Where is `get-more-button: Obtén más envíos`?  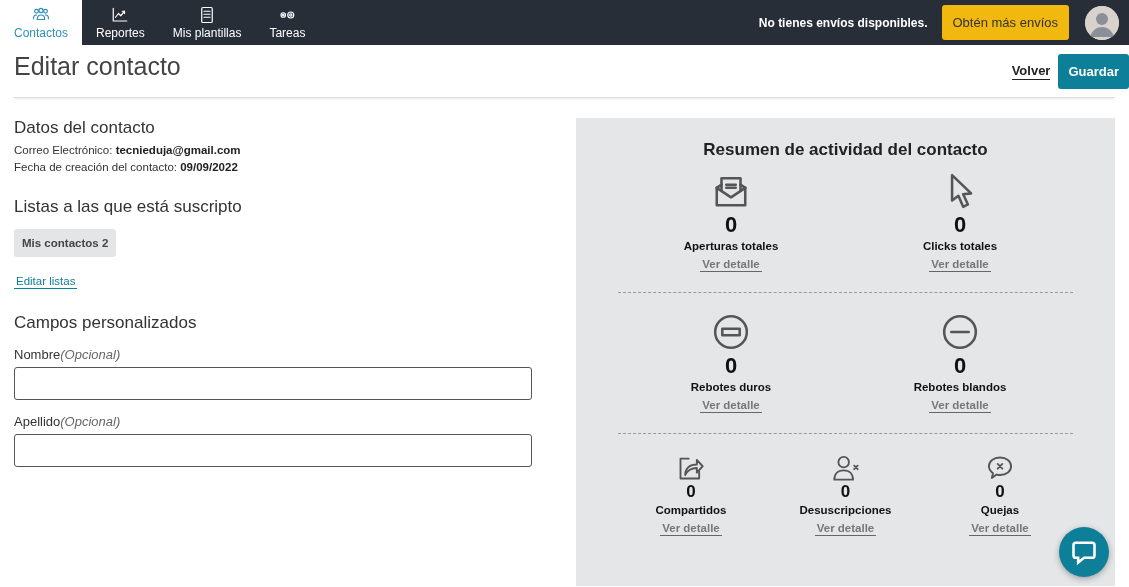
get-more-button: Obtén más envíos is located at coordinates (1005, 22).